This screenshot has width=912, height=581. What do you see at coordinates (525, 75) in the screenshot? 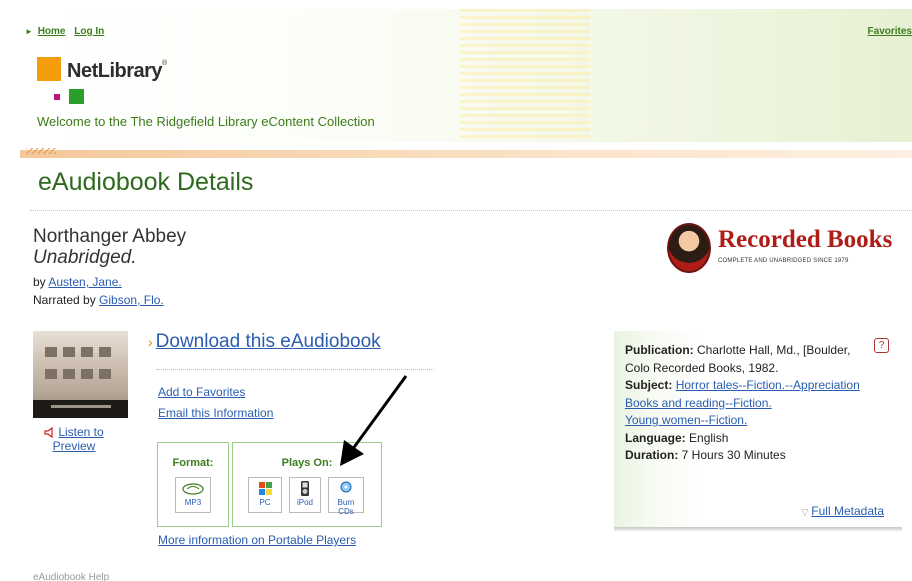
I see `header-stripe-decoration` at bounding box center [525, 75].